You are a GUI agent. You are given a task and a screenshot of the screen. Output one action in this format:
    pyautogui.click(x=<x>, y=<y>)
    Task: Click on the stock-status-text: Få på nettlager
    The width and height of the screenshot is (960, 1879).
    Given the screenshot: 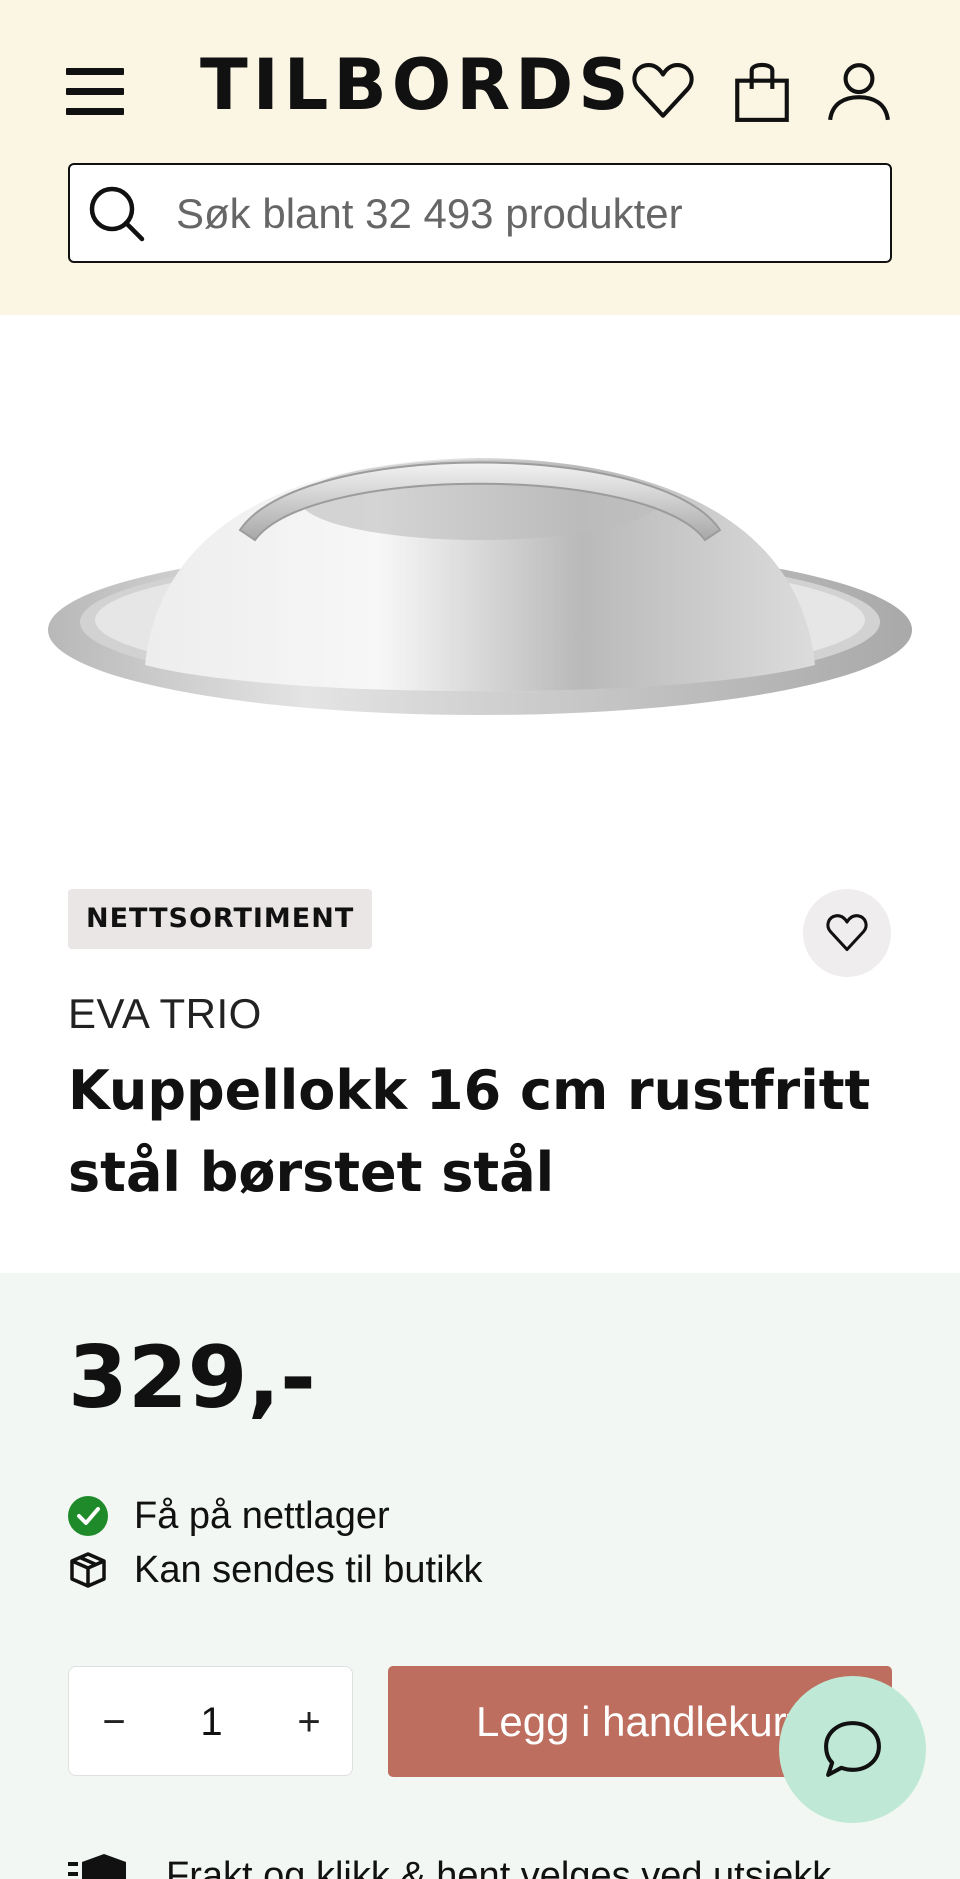 What is the action you would take?
    pyautogui.click(x=262, y=1515)
    